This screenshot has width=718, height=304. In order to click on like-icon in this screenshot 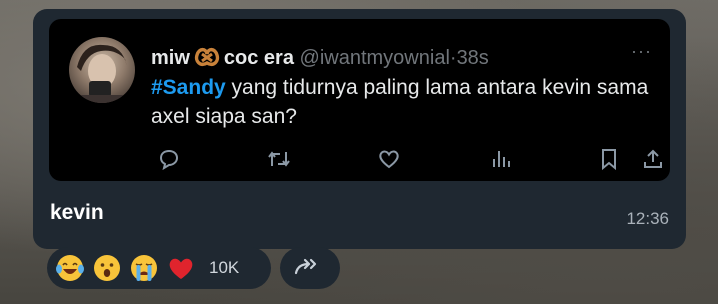, I will do `click(389, 159)`.